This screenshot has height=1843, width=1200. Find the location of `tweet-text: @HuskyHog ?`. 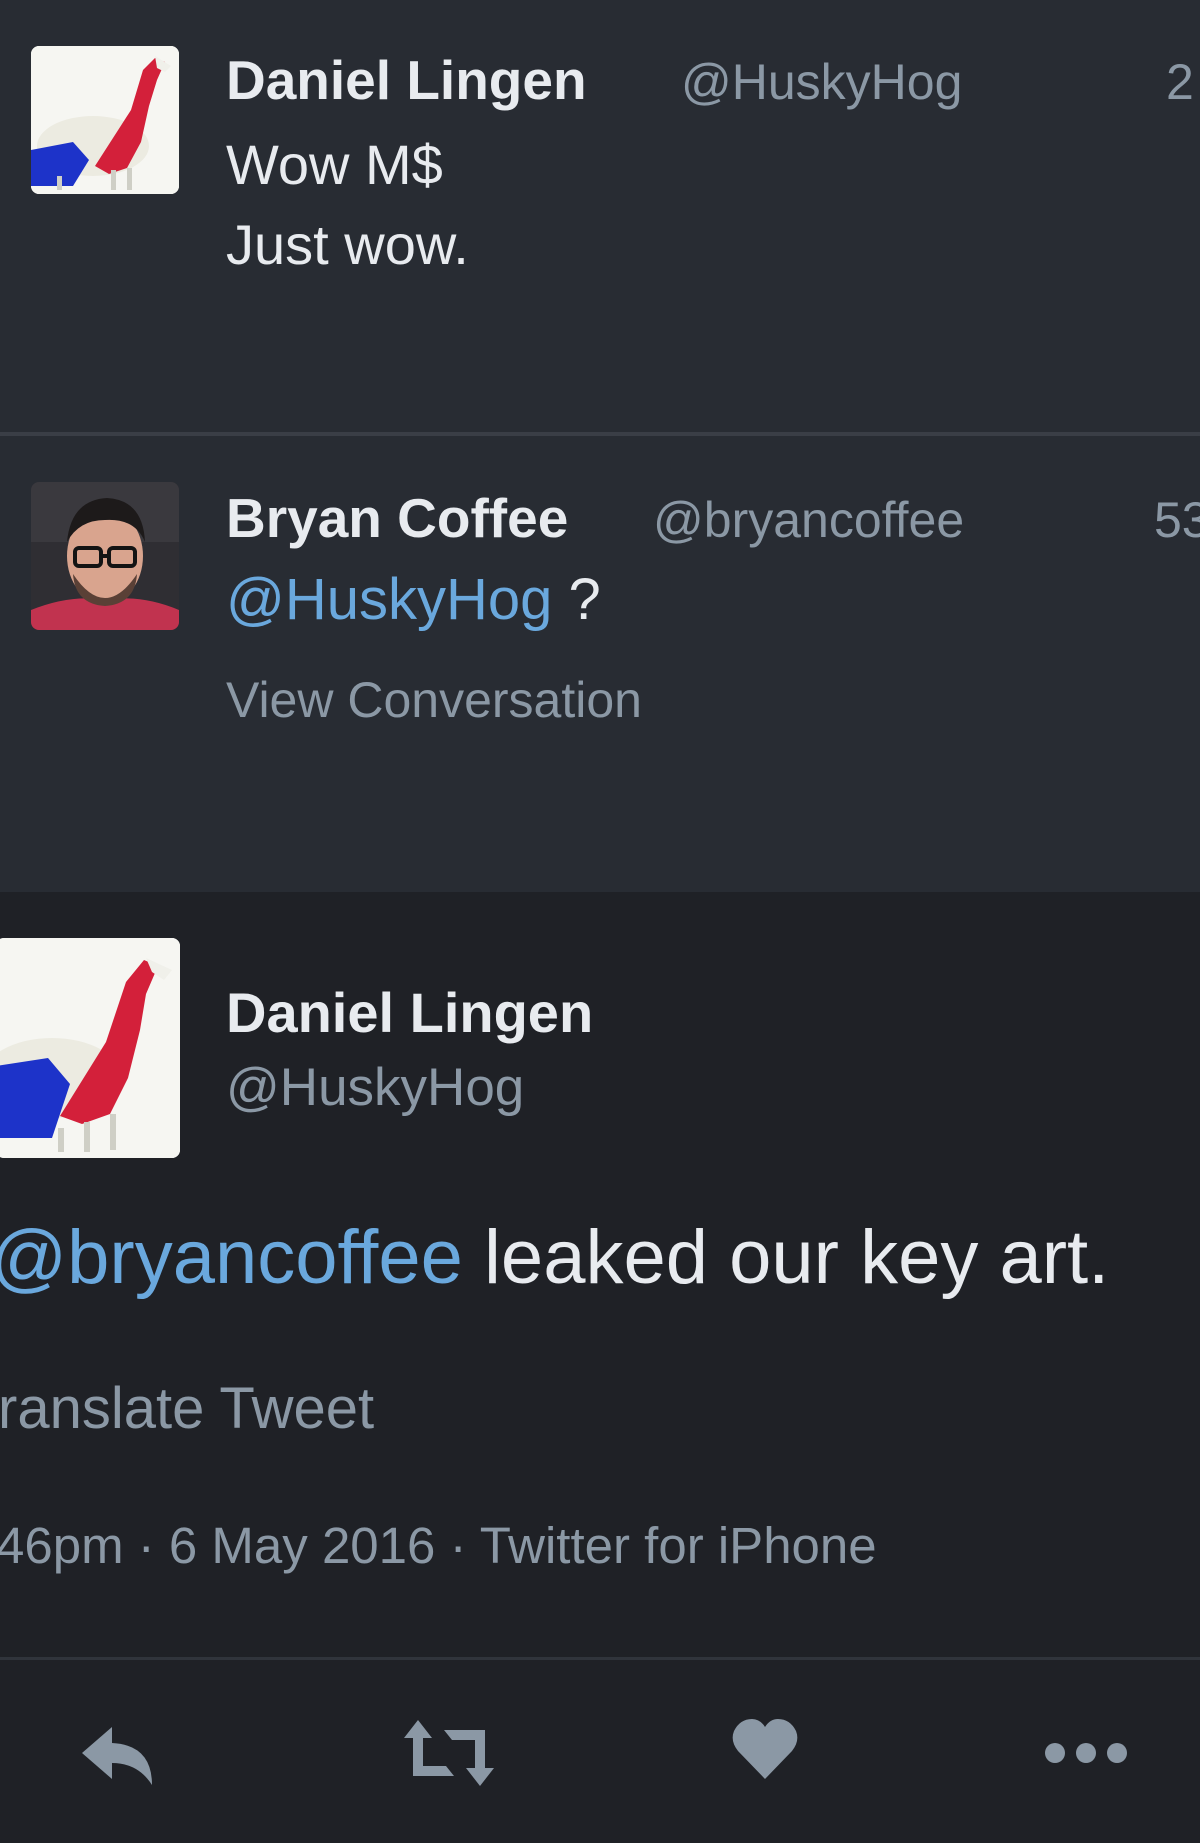

tweet-text: @HuskyHog ? is located at coordinates (413, 599).